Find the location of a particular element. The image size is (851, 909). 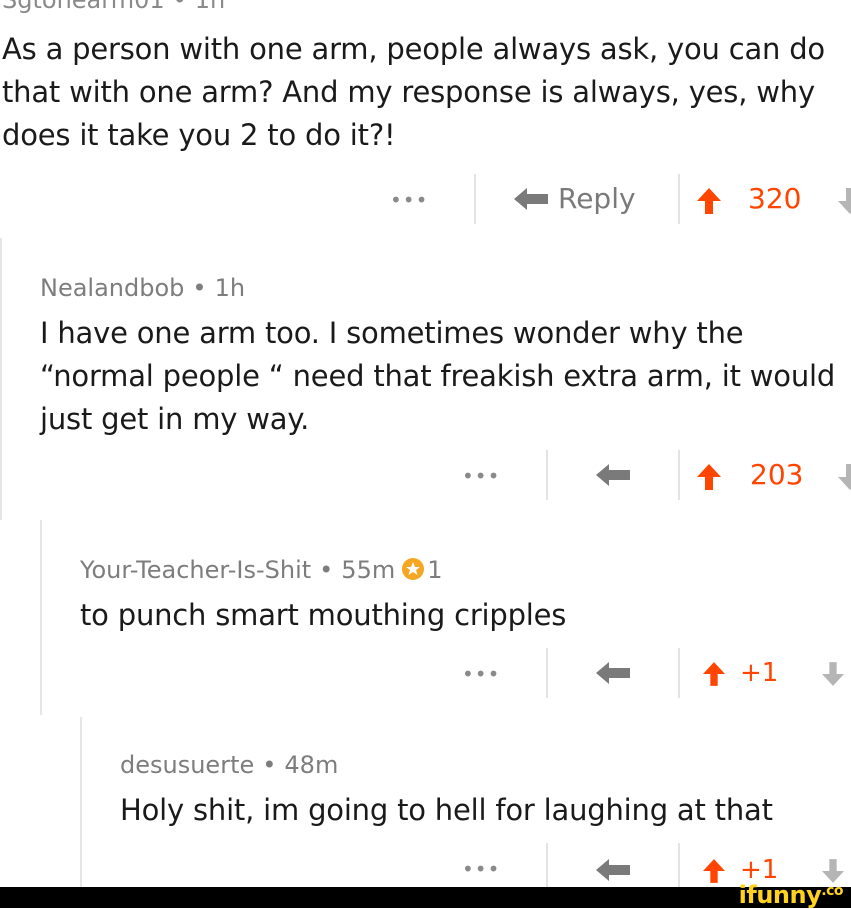

reply-button: Reply is located at coordinates (575, 198).